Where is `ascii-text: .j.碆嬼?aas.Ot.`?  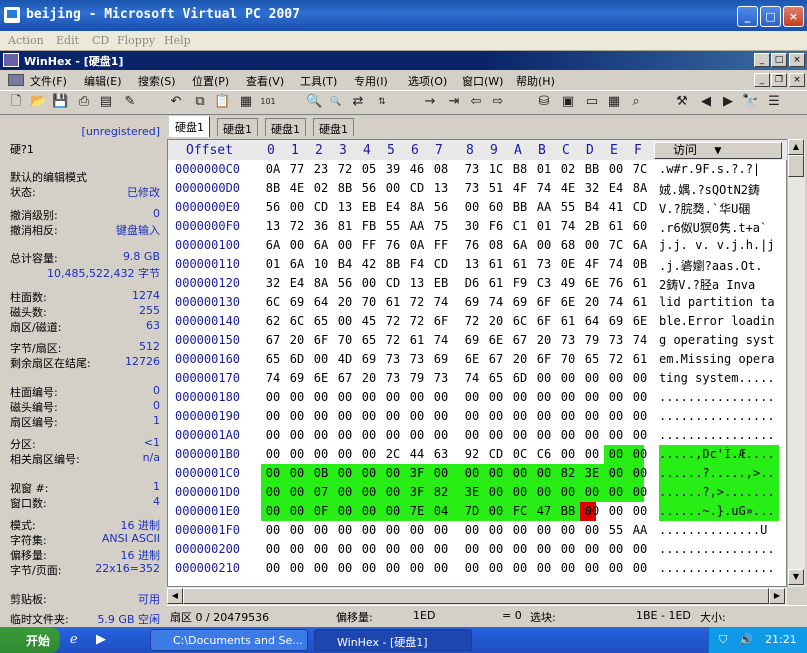 ascii-text: .j.碆嬼?aas.Ot. is located at coordinates (723, 265).